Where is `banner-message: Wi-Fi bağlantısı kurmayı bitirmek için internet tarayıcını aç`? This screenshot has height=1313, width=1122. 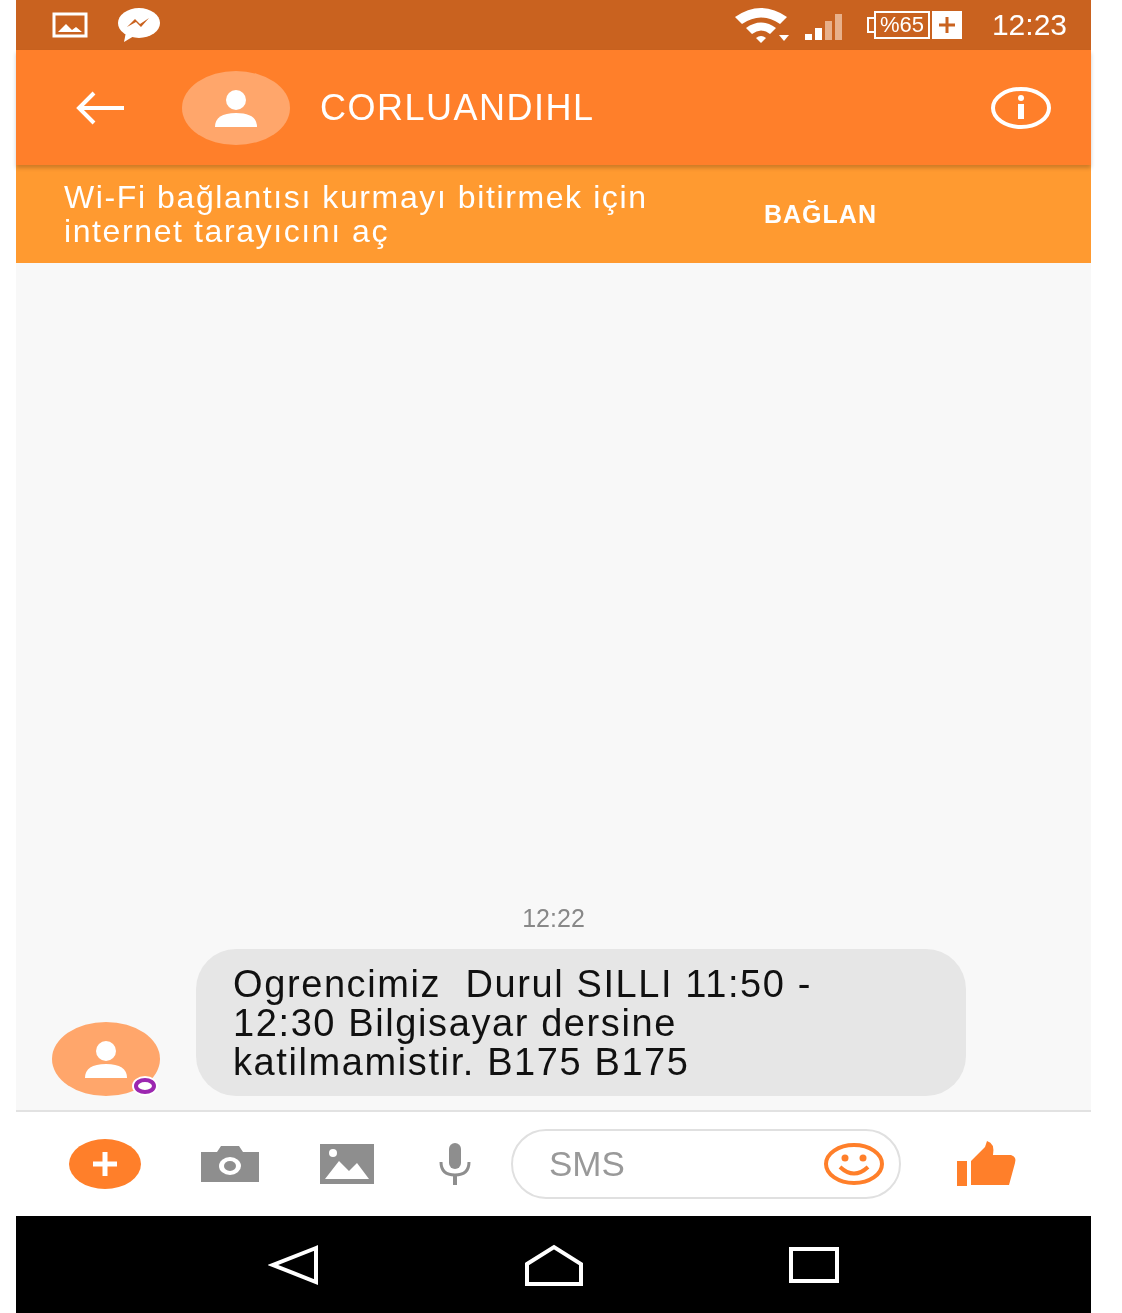 banner-message: Wi-Fi bağlantısı kurmayı bitirmek için internet tarayıcını aç is located at coordinates (356, 214).